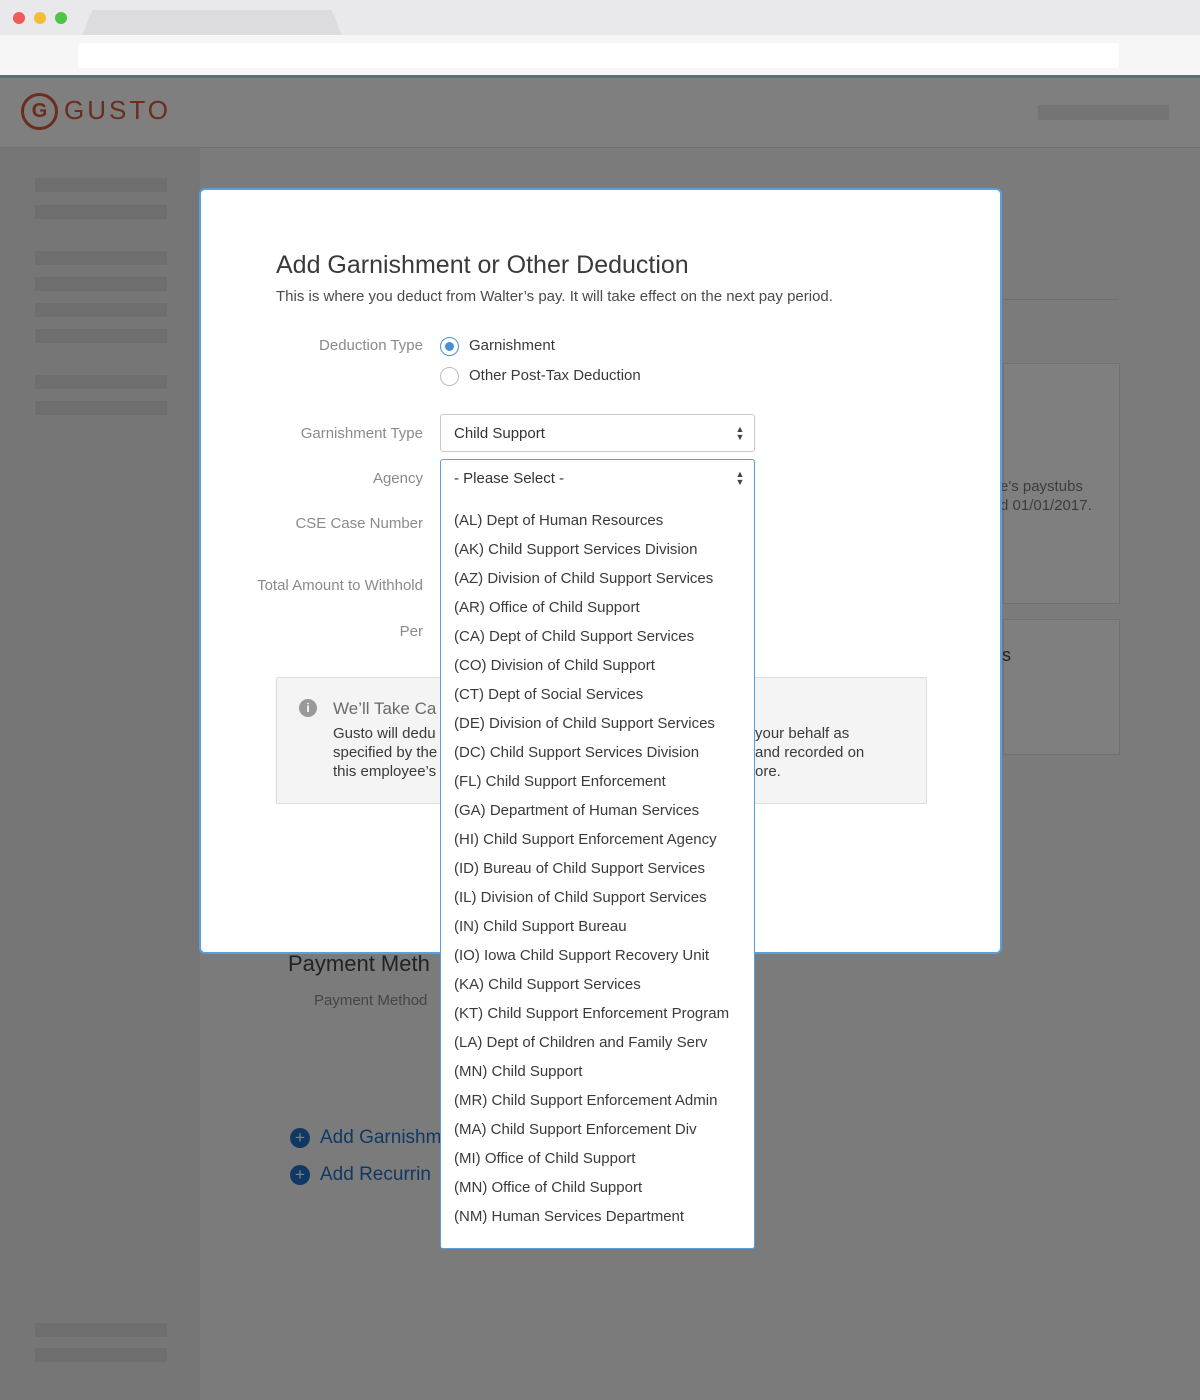  What do you see at coordinates (547, 607) in the screenshot?
I see `agency-option: (AR) Office of Child Support` at bounding box center [547, 607].